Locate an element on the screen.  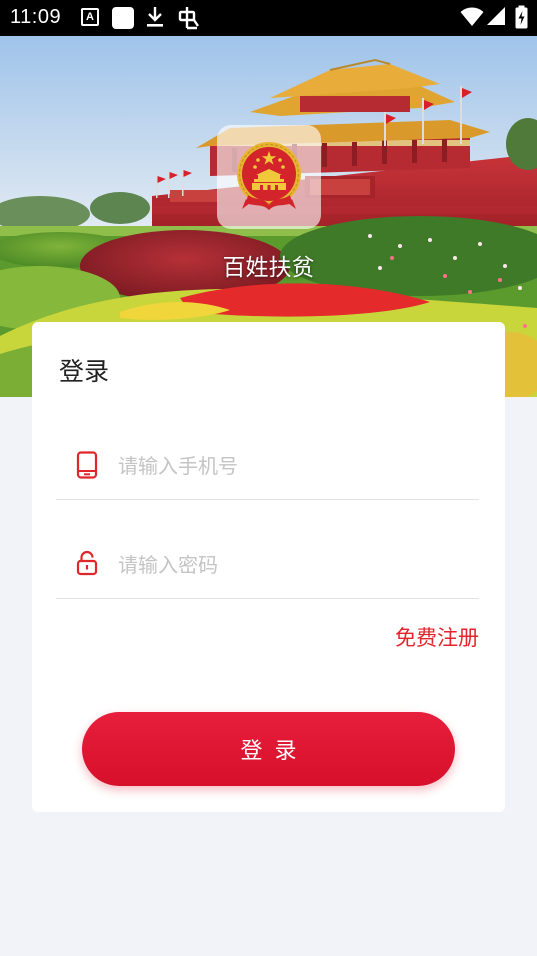
password-input is located at coordinates (293, 565).